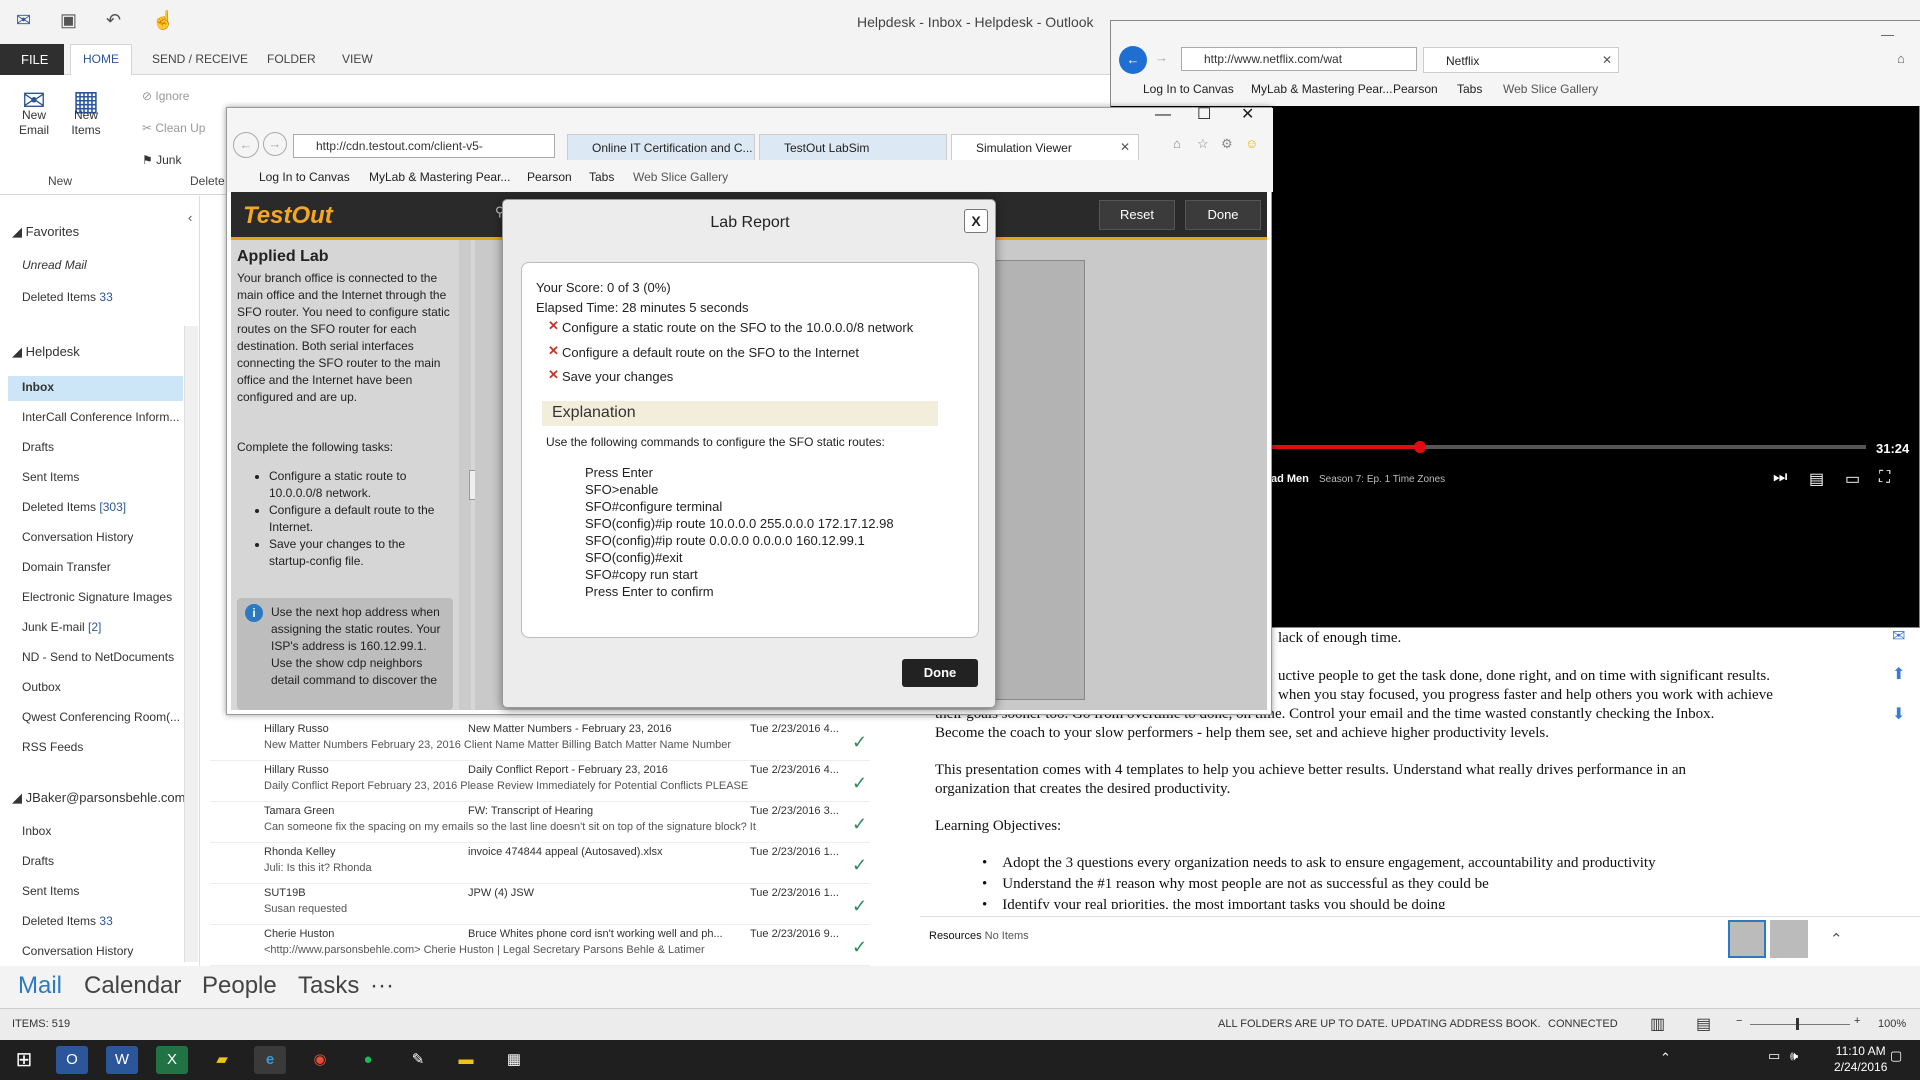  Describe the element at coordinates (165, 96) in the screenshot. I see `ignore-button: ⊘ Ignore` at that location.